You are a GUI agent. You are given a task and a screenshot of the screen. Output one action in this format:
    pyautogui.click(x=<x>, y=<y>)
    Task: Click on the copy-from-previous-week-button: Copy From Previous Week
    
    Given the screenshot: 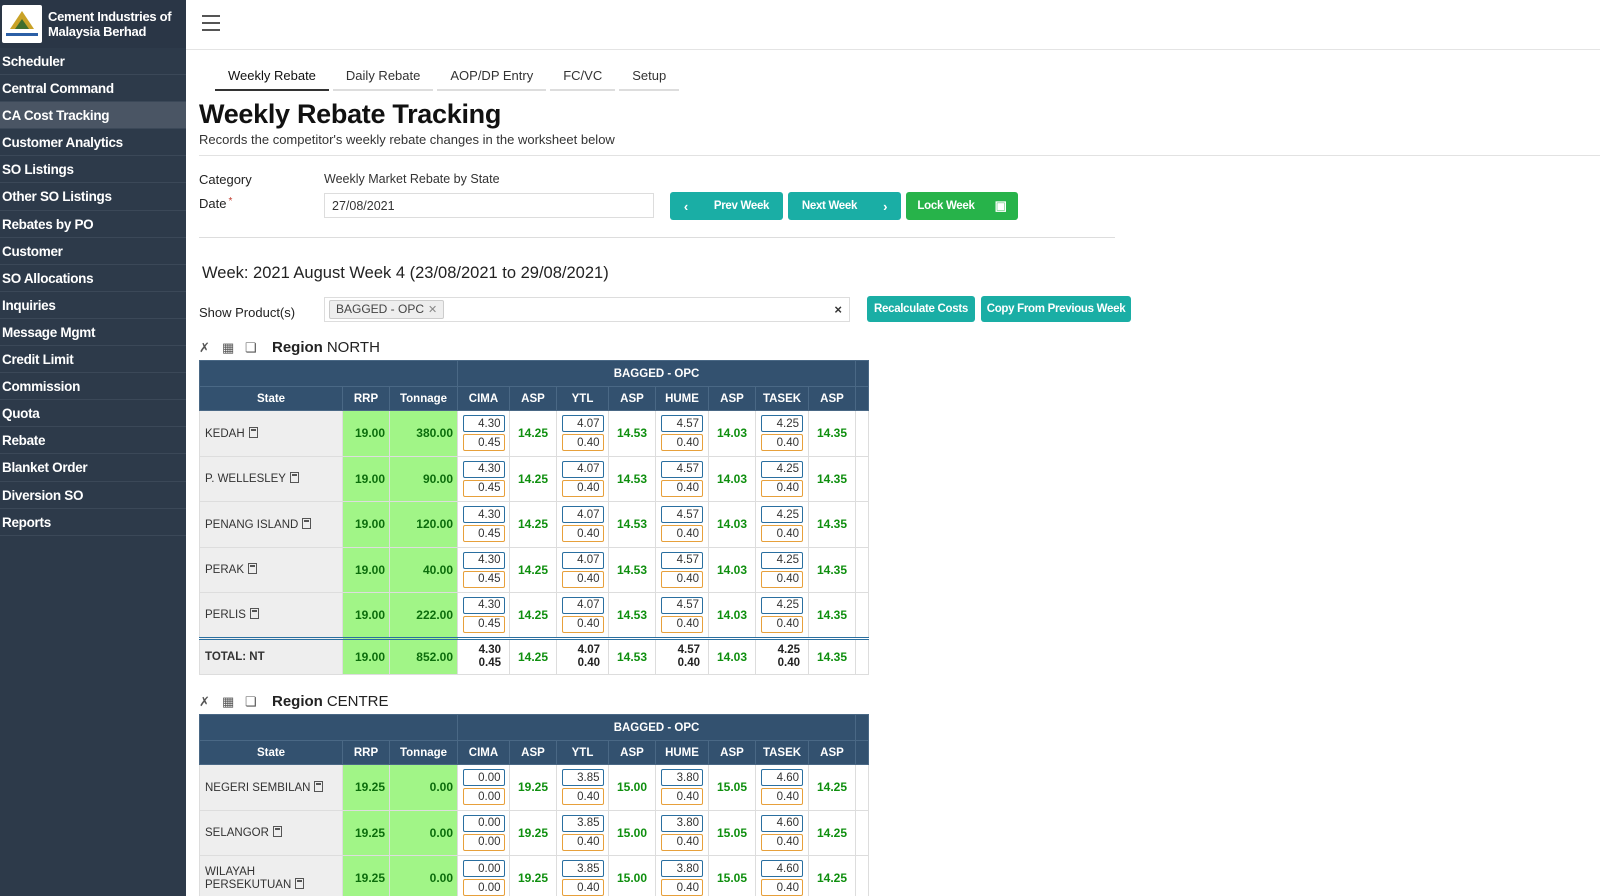 What is the action you would take?
    pyautogui.click(x=1056, y=309)
    